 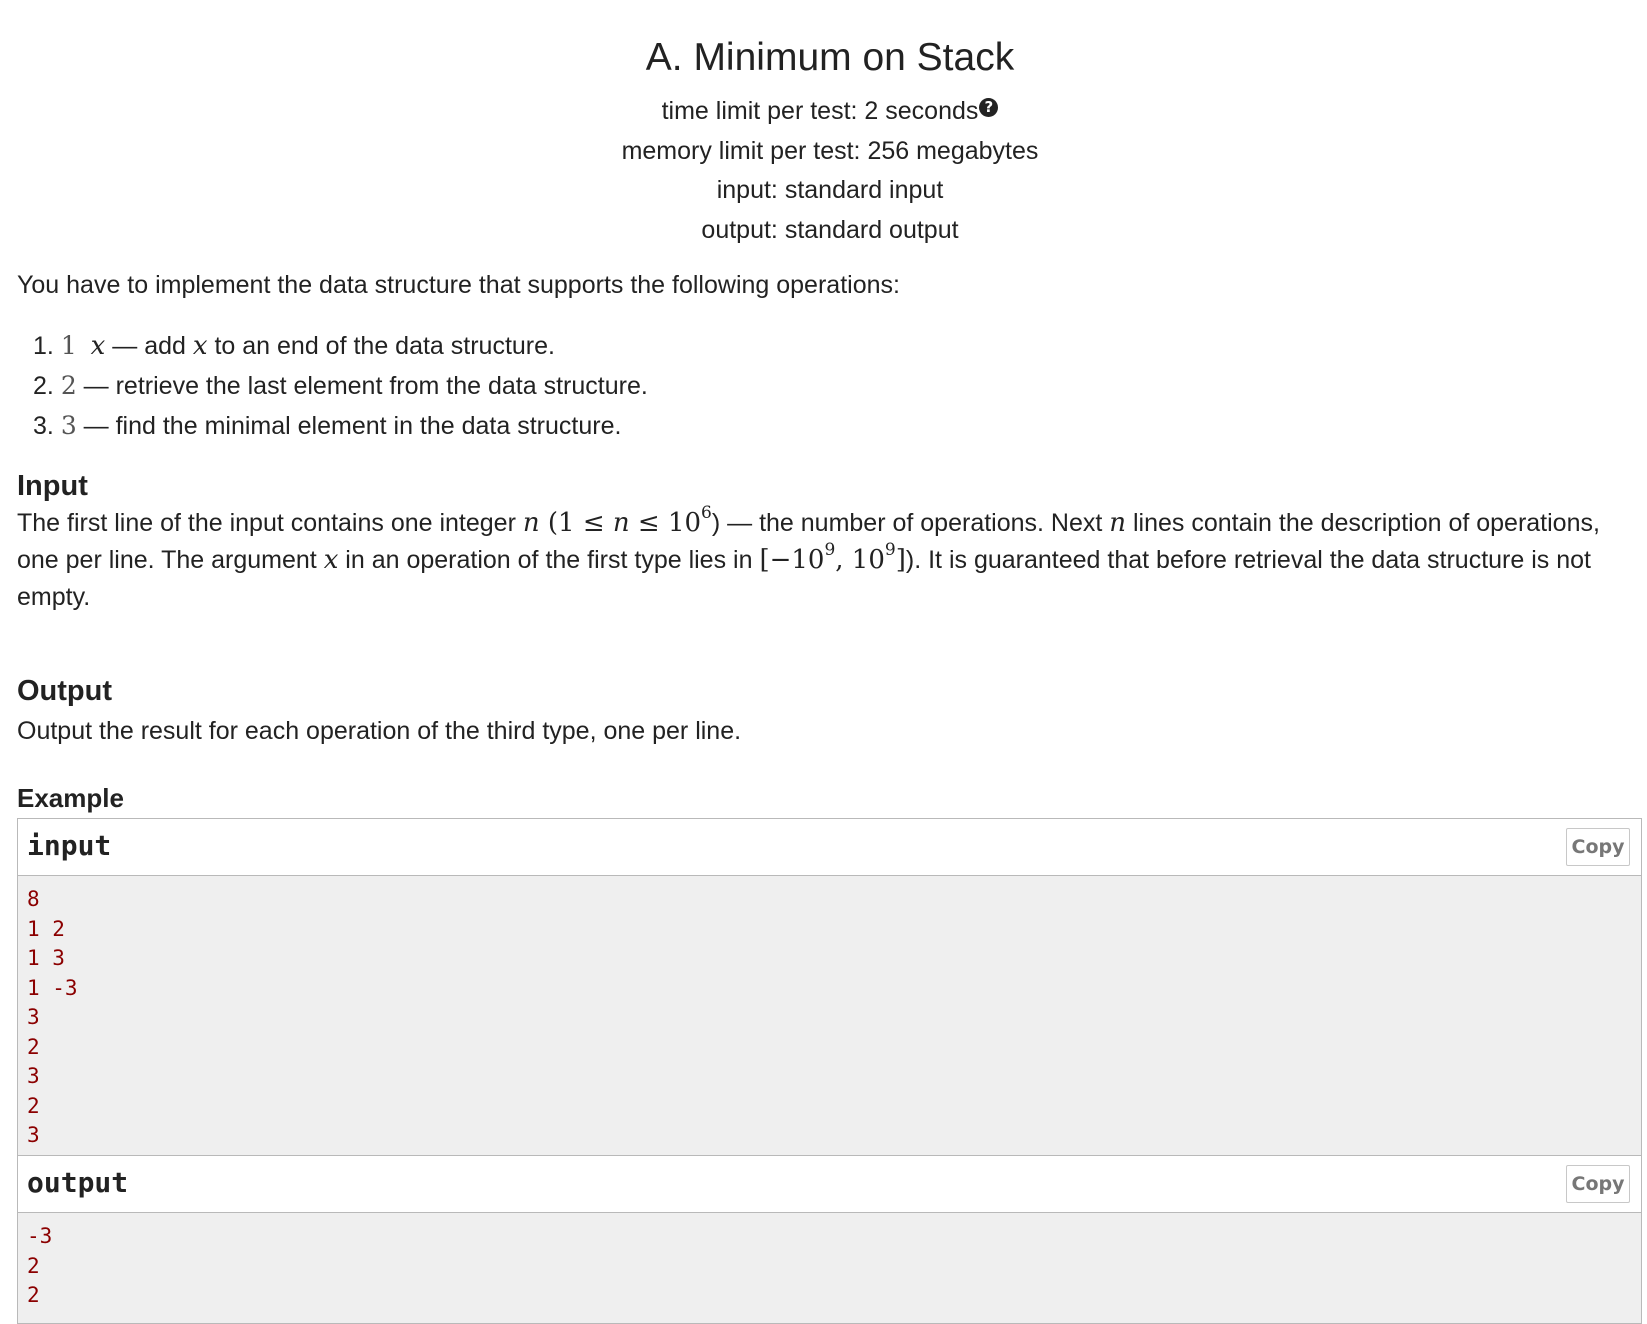 What do you see at coordinates (68, 345) in the screenshot?
I see `op-code: 1` at bounding box center [68, 345].